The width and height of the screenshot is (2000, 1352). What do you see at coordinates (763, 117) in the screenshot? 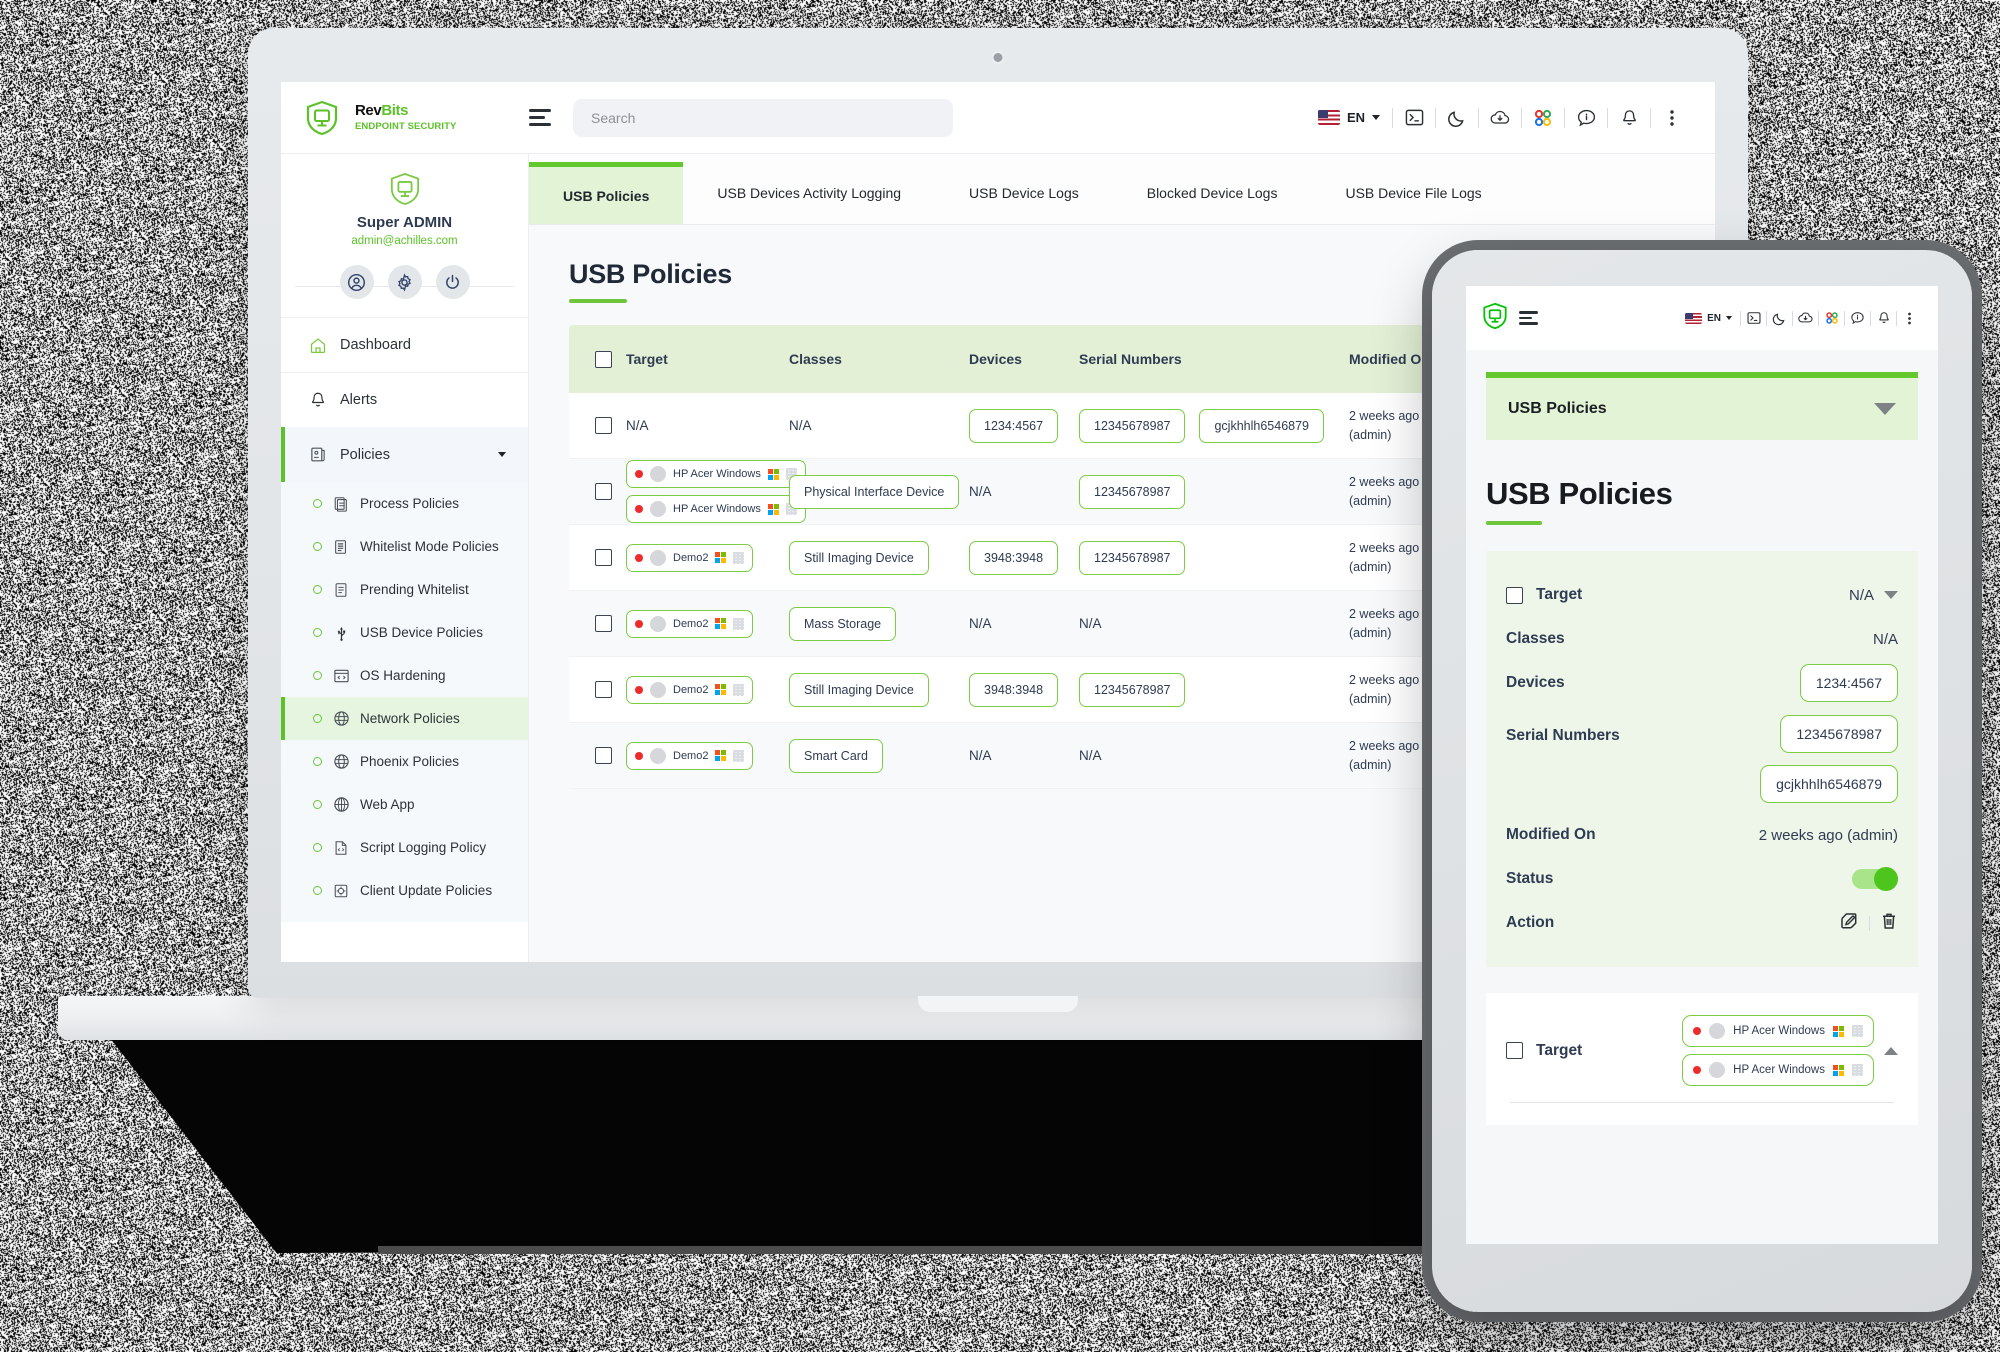
I see `global-search-input` at bounding box center [763, 117].